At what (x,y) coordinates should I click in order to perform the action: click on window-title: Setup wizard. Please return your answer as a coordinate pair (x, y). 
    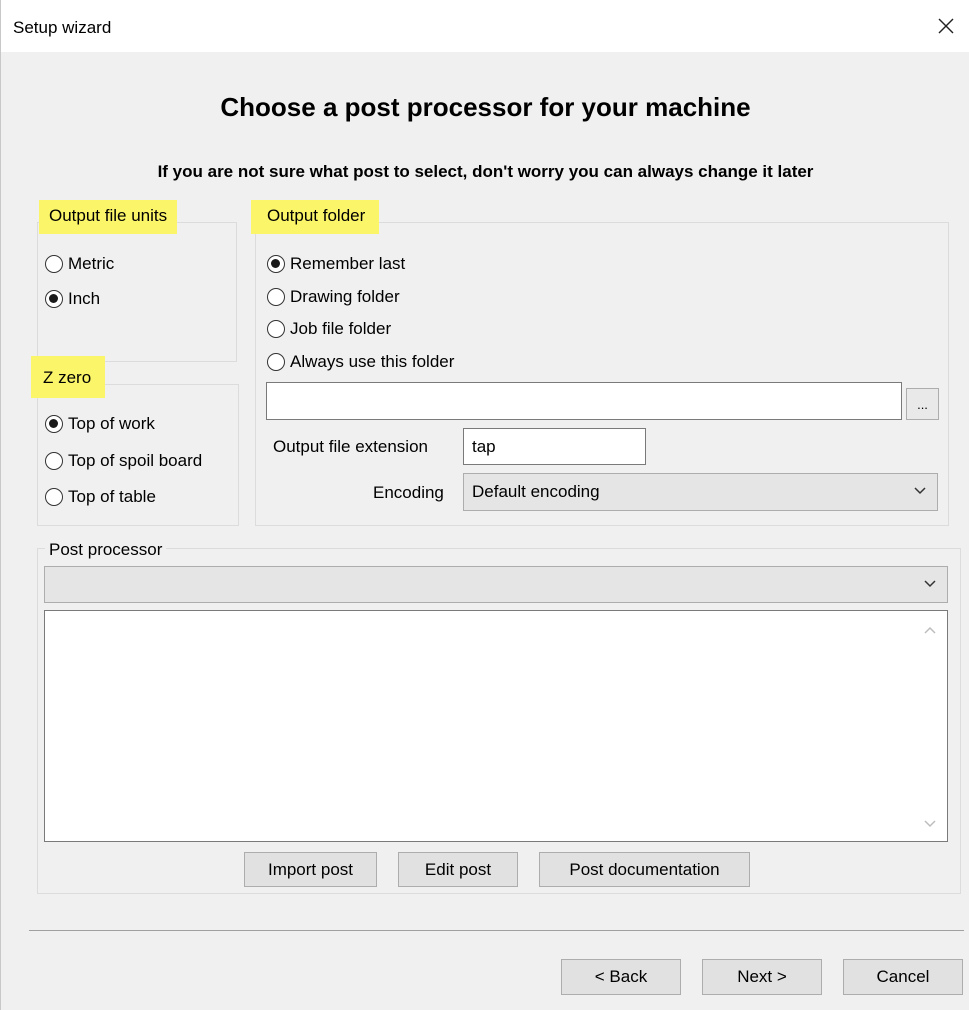
    Looking at the image, I should click on (62, 27).